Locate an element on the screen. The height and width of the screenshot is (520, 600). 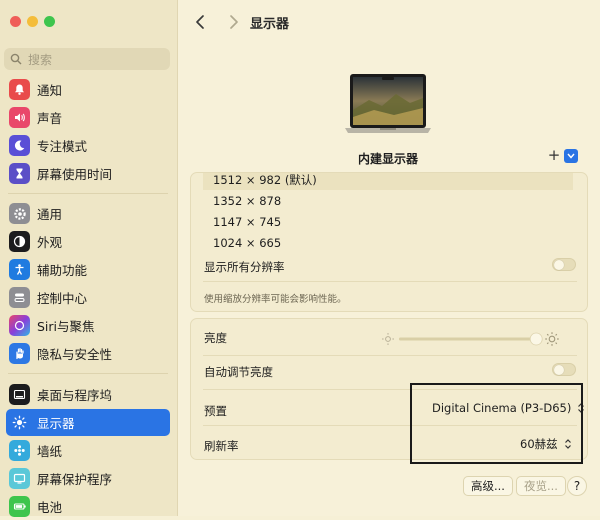
brightness-fill is located at coordinates (468, 339).